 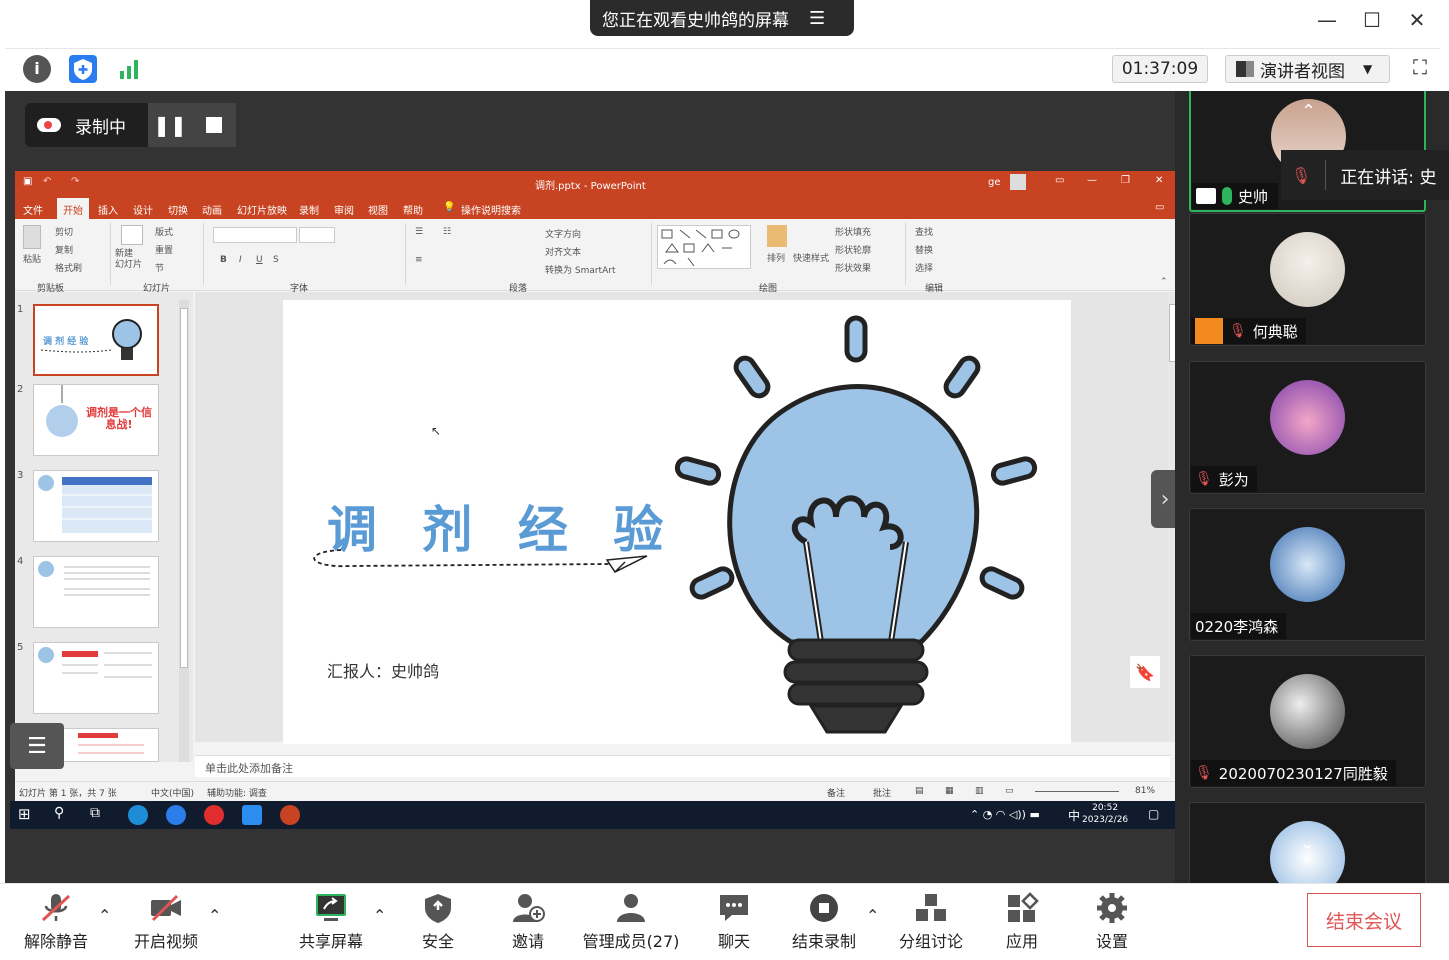 What do you see at coordinates (164, 231) in the screenshot?
I see `layout-button: 版式` at bounding box center [164, 231].